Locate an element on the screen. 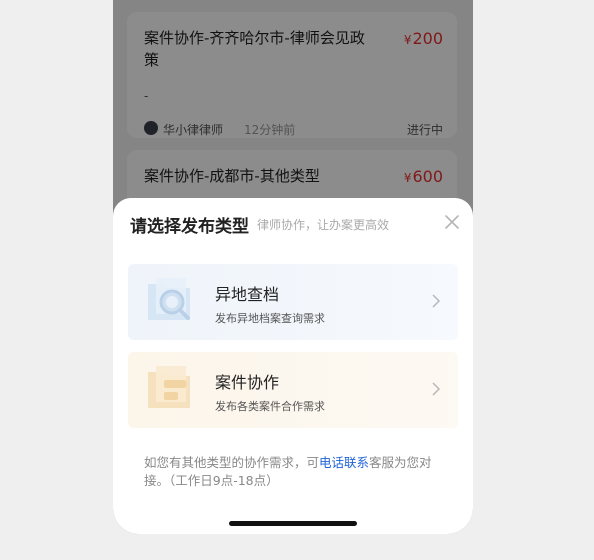 This screenshot has width=594, height=560. option-remote-archive: 异地查档 发布异地档案查询需求 is located at coordinates (293, 302).